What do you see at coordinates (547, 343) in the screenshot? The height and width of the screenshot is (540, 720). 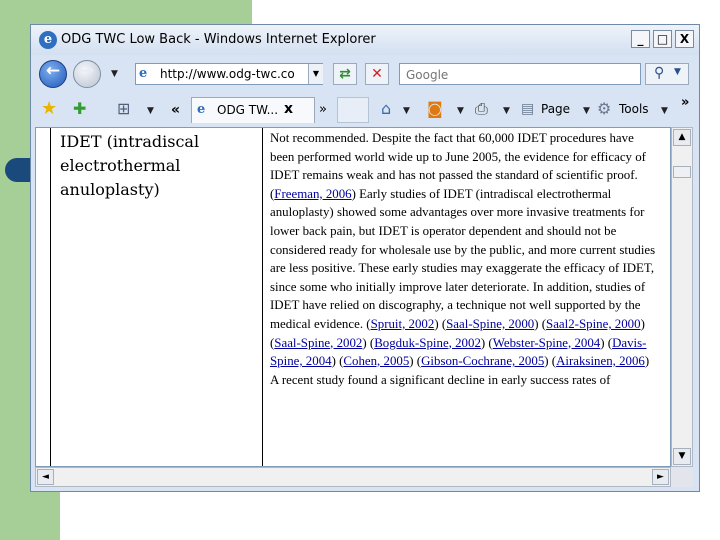 I see `ref-link: Webster-Spine, 2004` at bounding box center [547, 343].